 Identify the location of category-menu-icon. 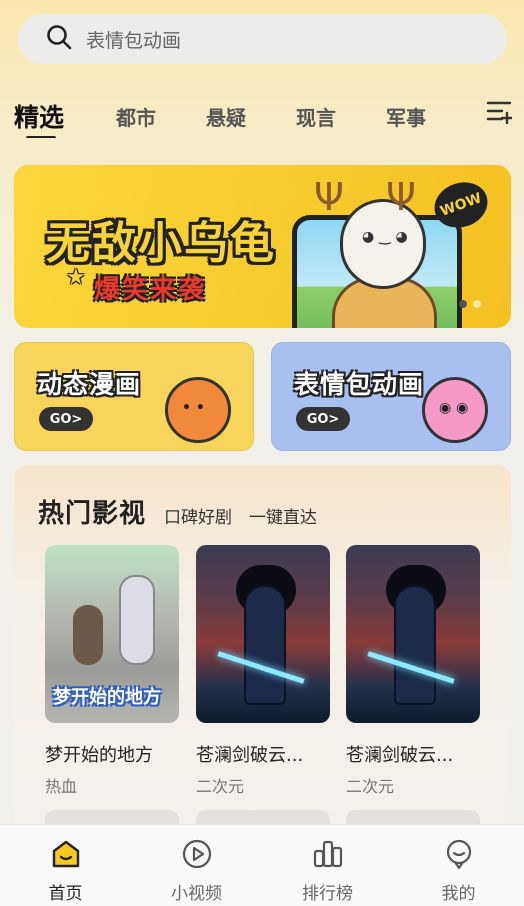
(500, 113).